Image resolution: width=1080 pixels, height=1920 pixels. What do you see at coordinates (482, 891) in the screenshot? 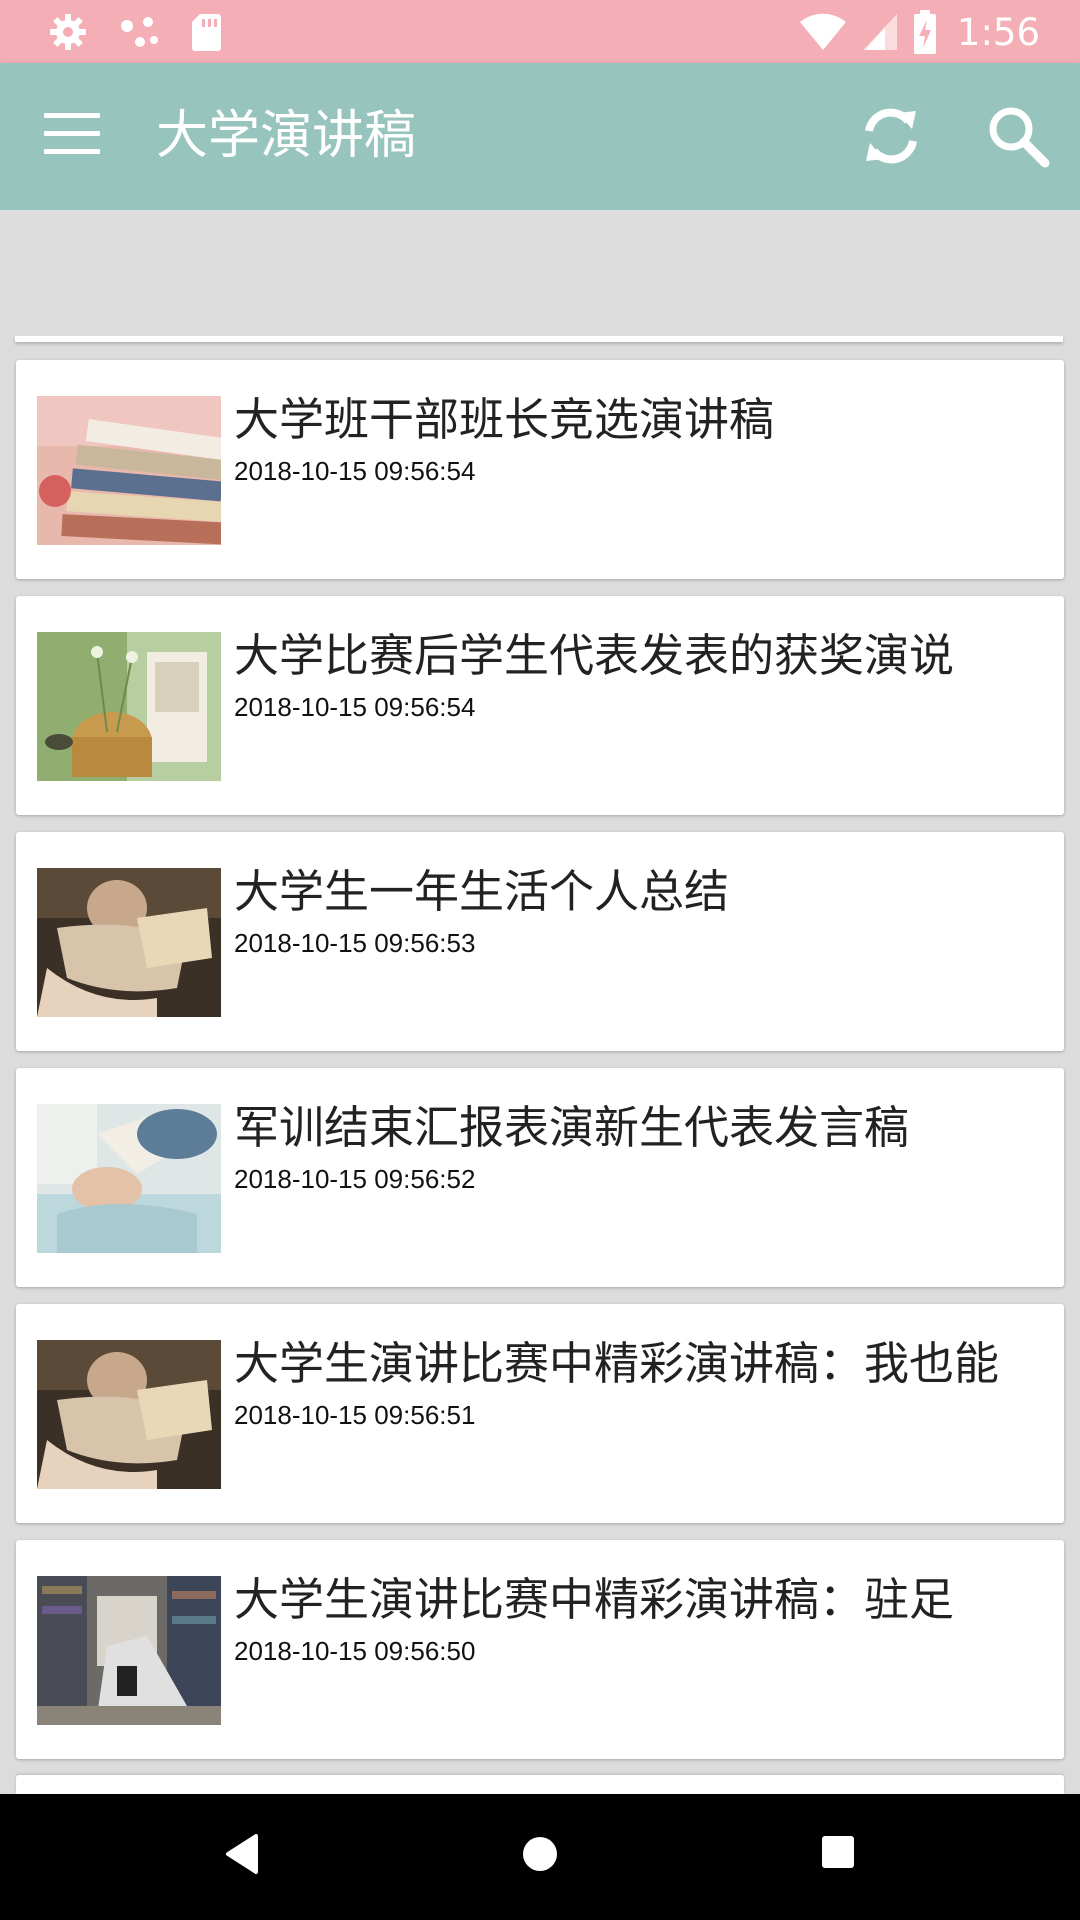
I see `article-title: 大学生一年生活个人总结` at bounding box center [482, 891].